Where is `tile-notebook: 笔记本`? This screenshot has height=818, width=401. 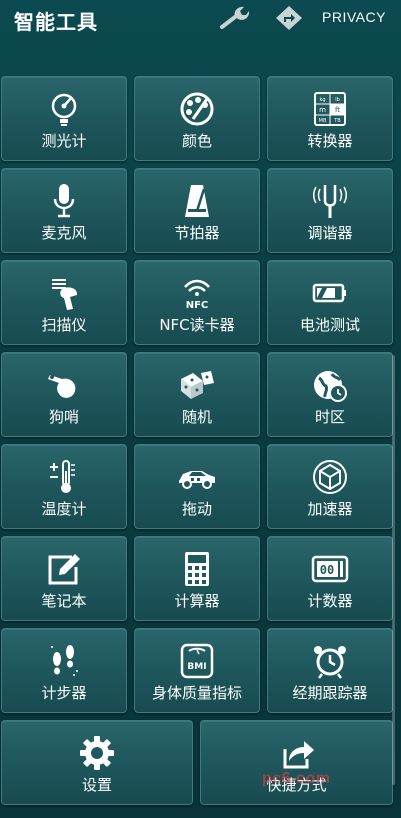 tile-notebook: 笔记本 is located at coordinates (64, 578).